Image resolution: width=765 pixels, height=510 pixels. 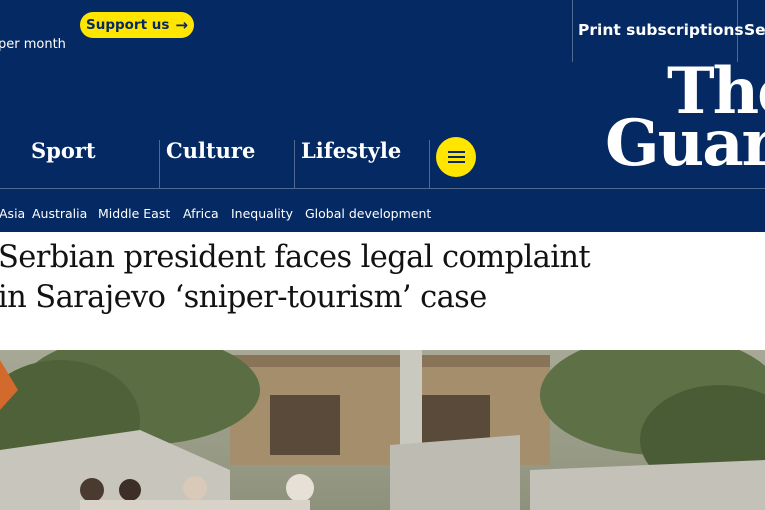 I want to click on headline-line: in Sarajevo ‘sniper-tourism’ case, so click(x=243, y=297).